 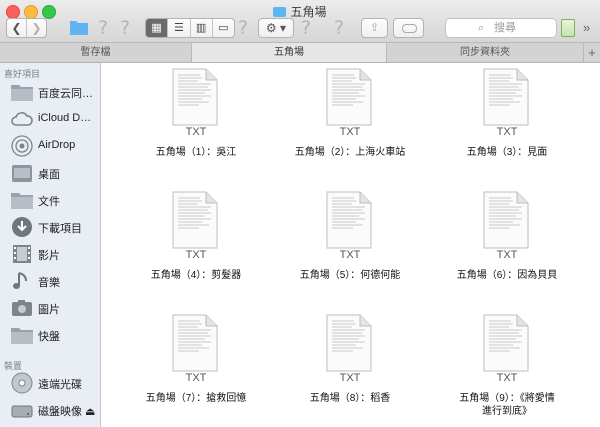 I want to click on sidebar-item-label: 影片, so click(x=49, y=256).